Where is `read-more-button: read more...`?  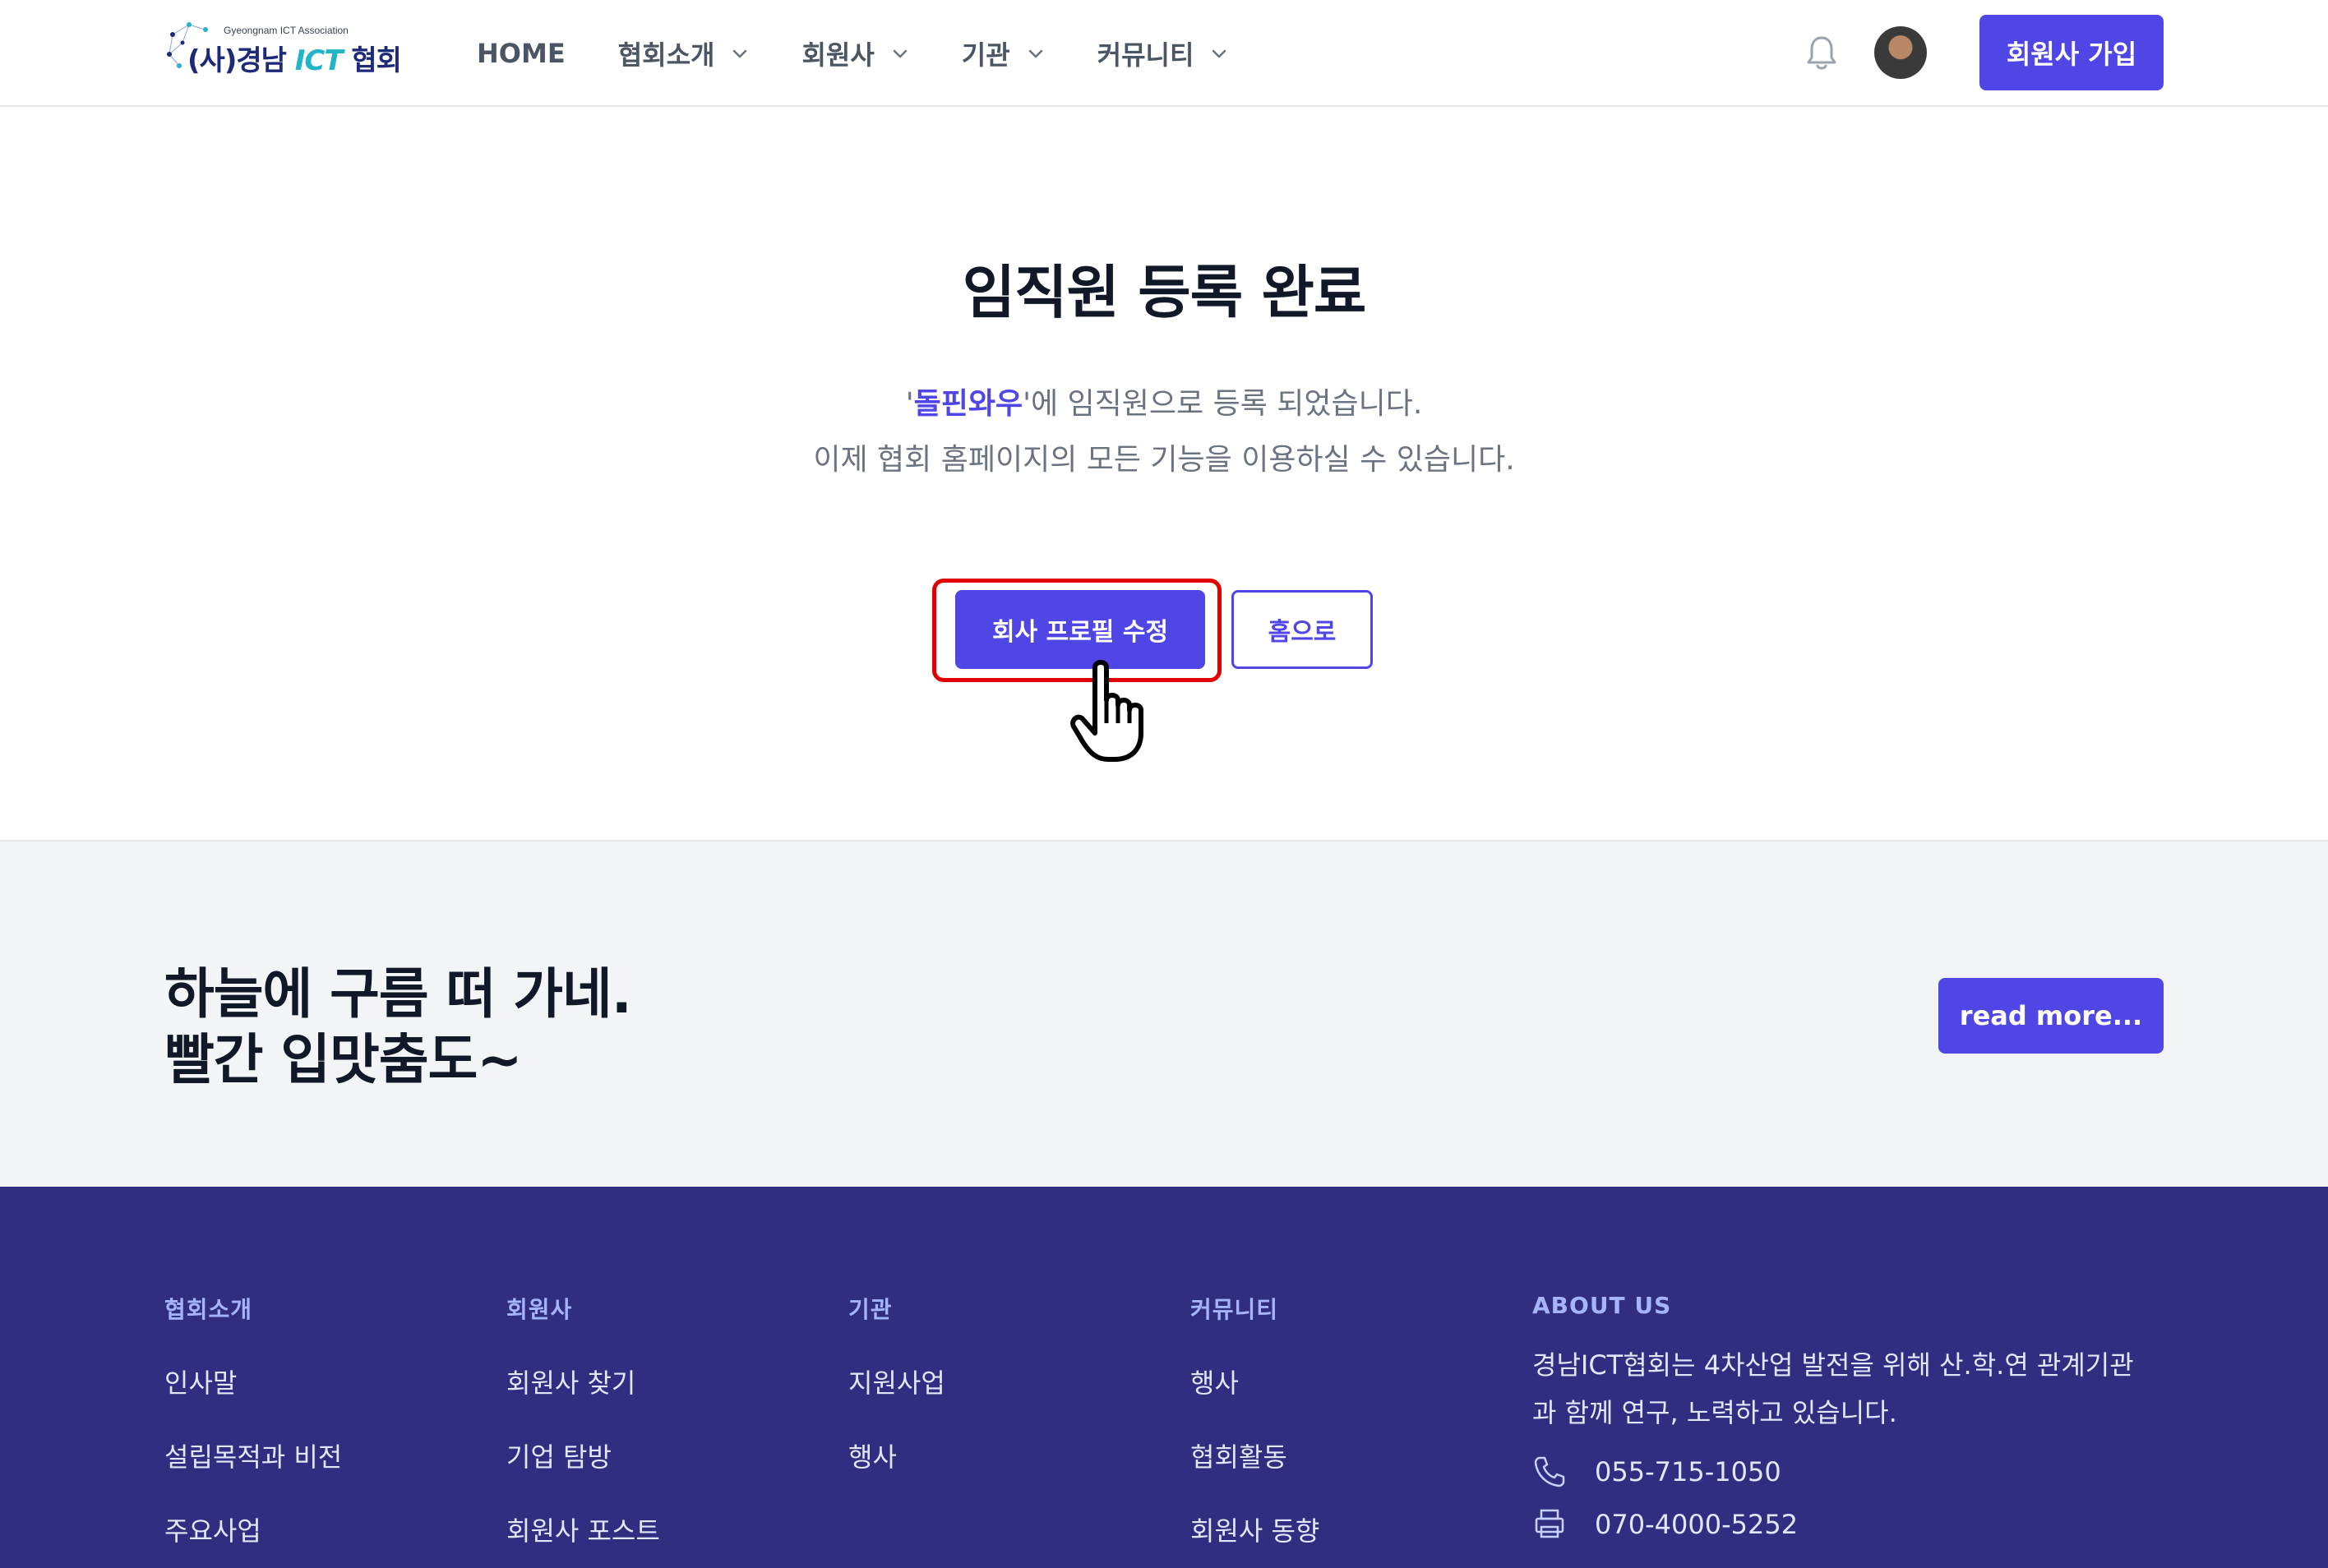
read-more-button: read more... is located at coordinates (2051, 1016).